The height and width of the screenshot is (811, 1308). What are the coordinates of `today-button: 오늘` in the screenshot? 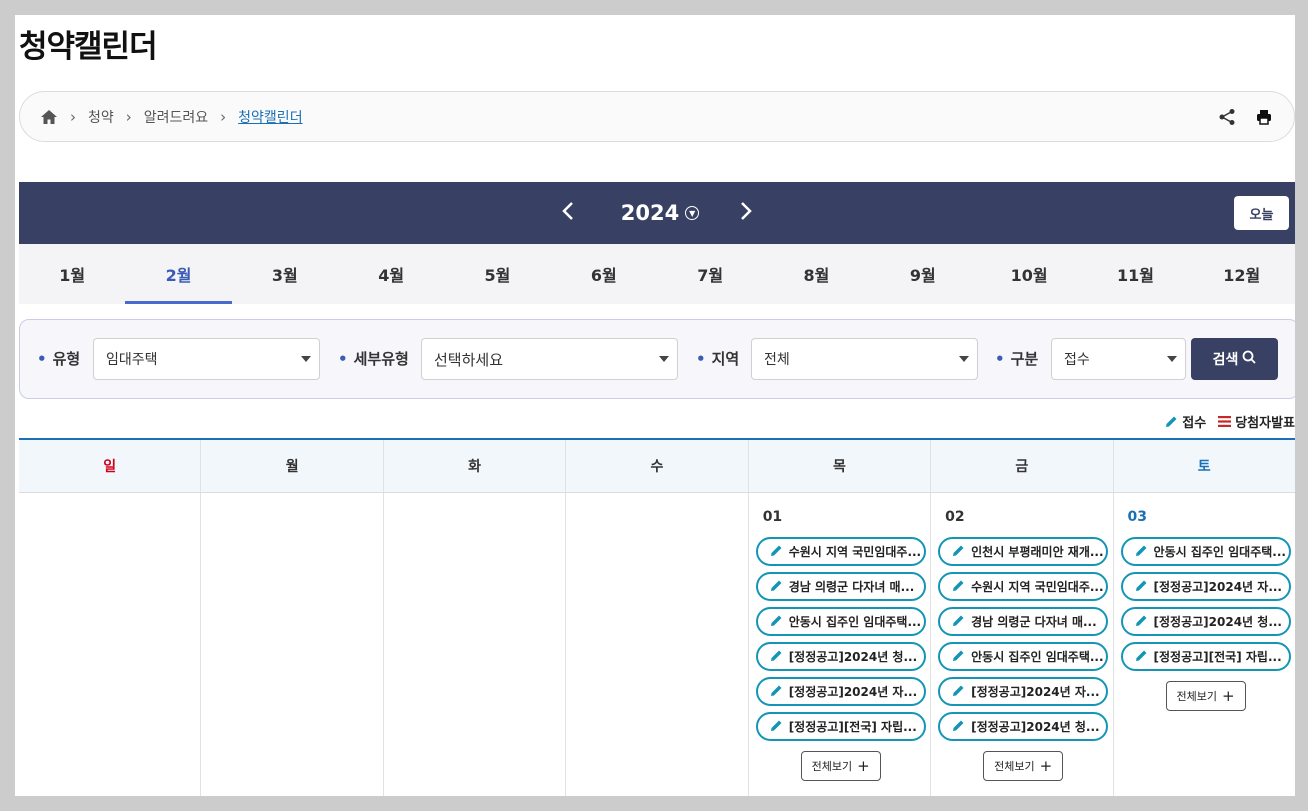 It's located at (1261, 213).